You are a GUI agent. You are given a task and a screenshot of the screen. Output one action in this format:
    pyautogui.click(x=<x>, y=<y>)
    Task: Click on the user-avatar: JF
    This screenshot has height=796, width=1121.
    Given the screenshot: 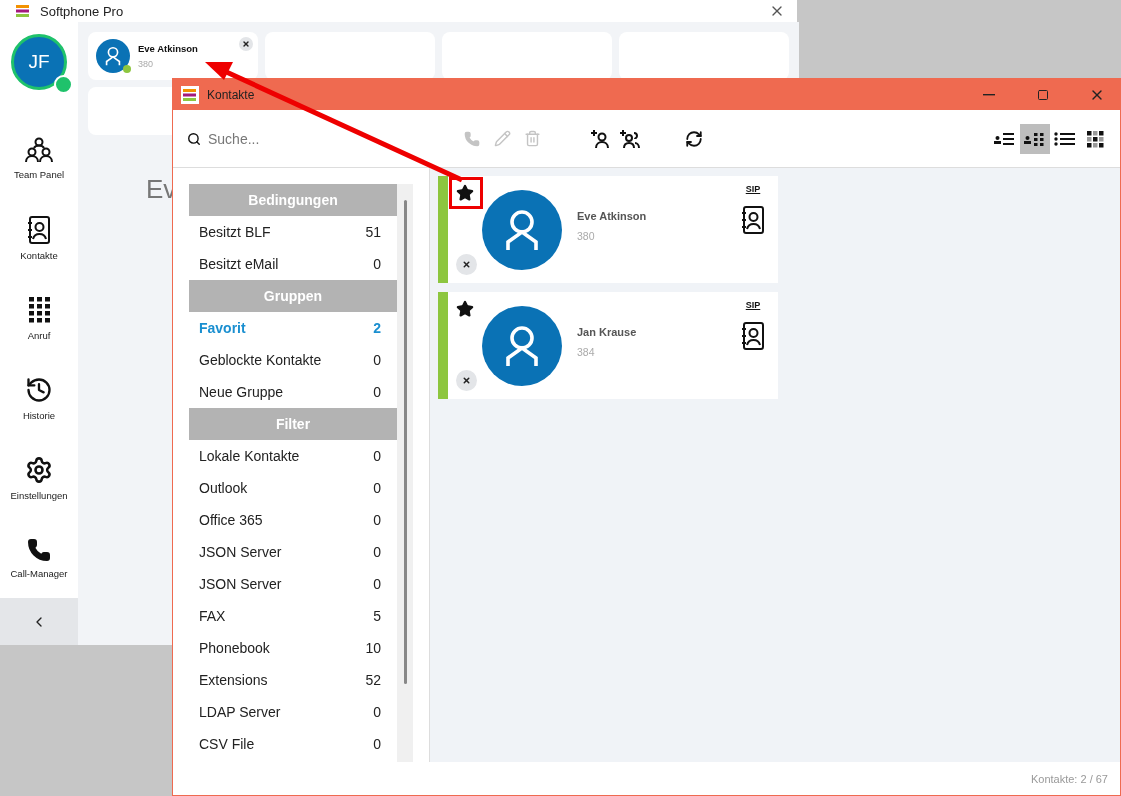 What is the action you would take?
    pyautogui.click(x=39, y=62)
    